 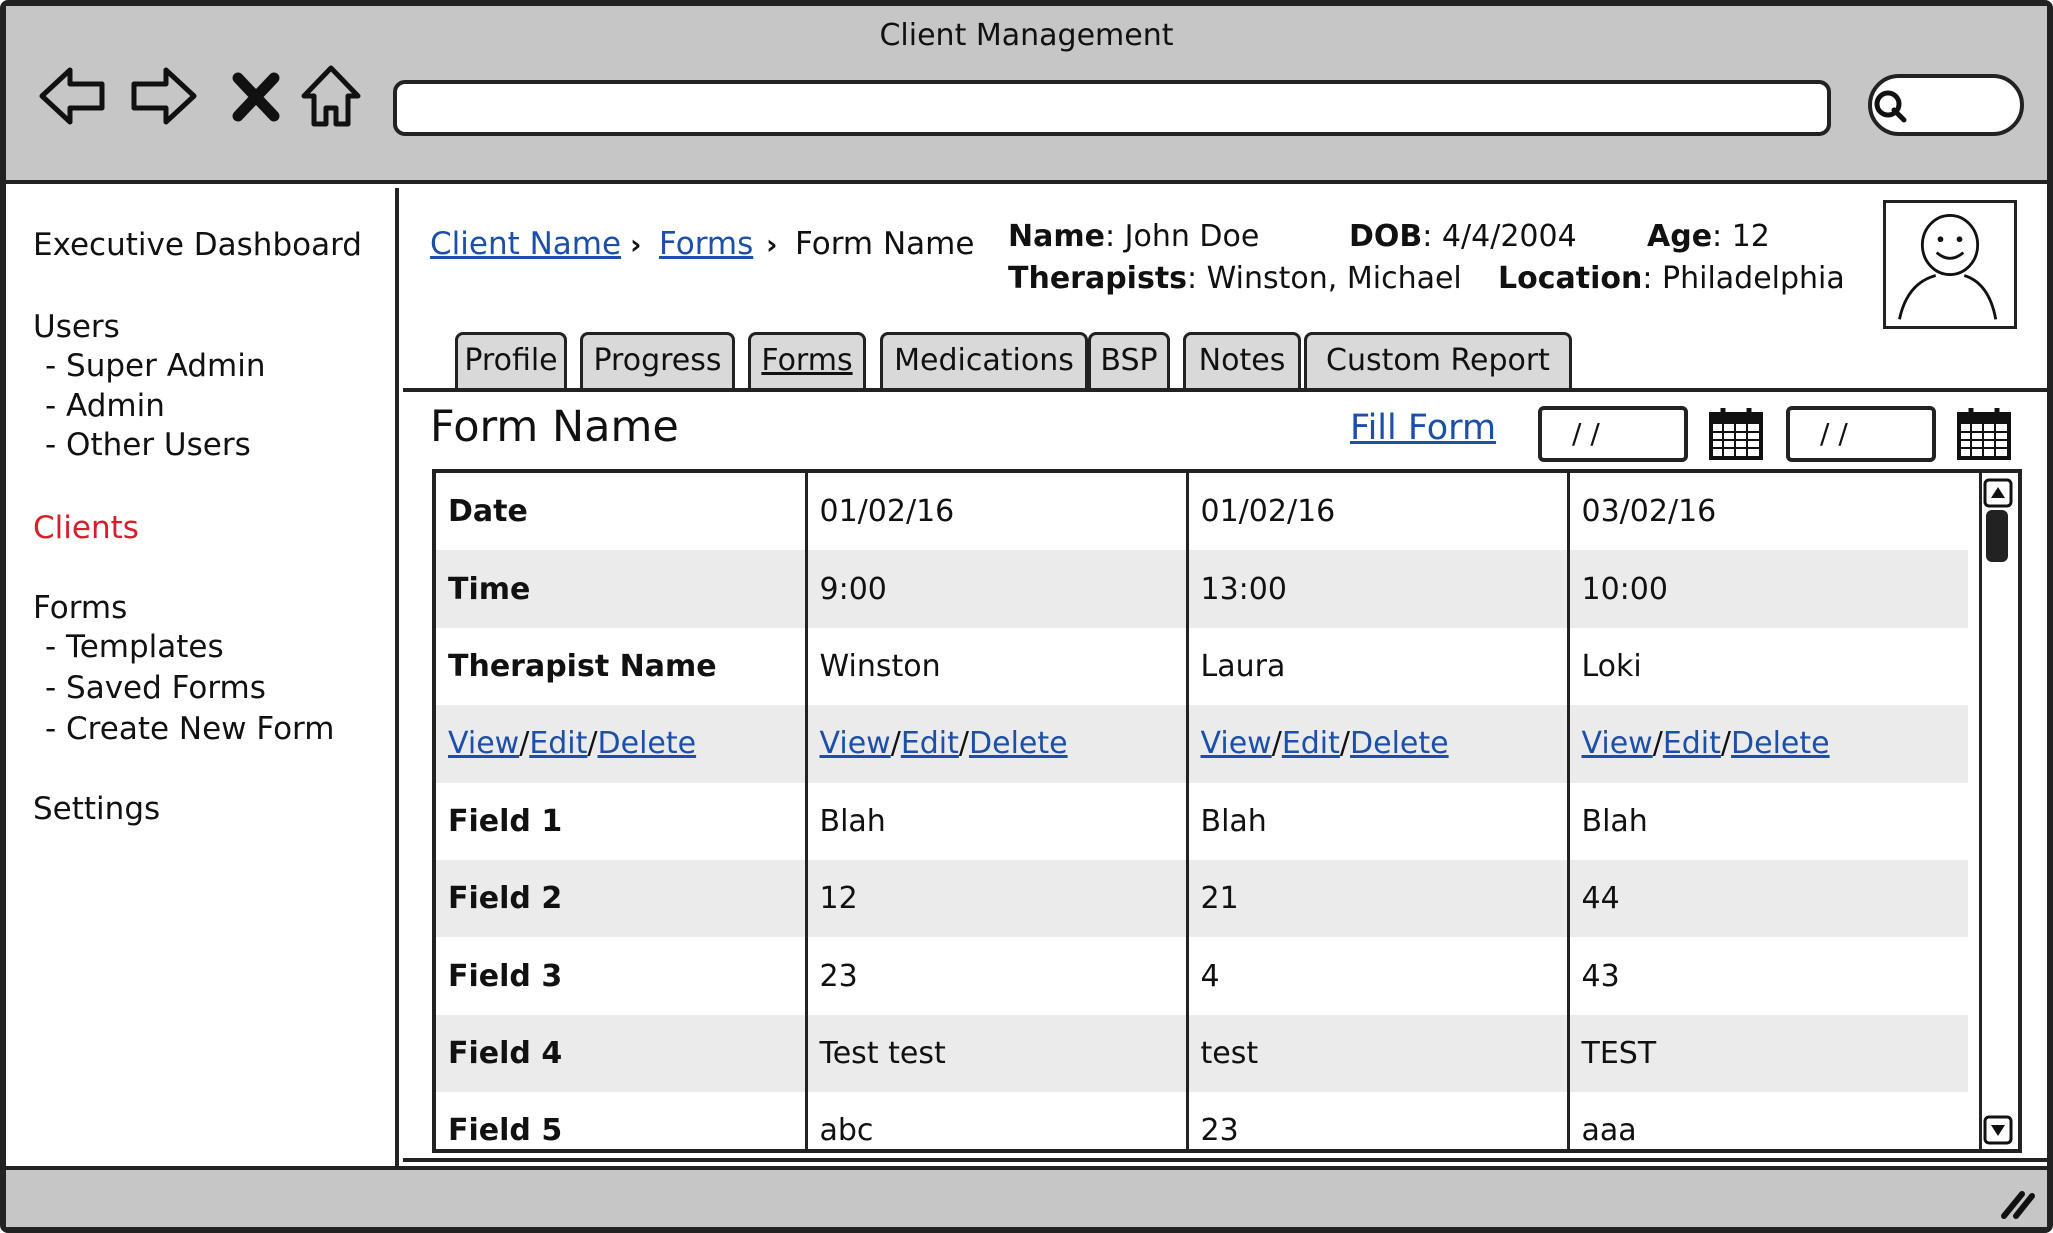 What do you see at coordinates (807, 360) in the screenshot?
I see `tab-forms: Forms` at bounding box center [807, 360].